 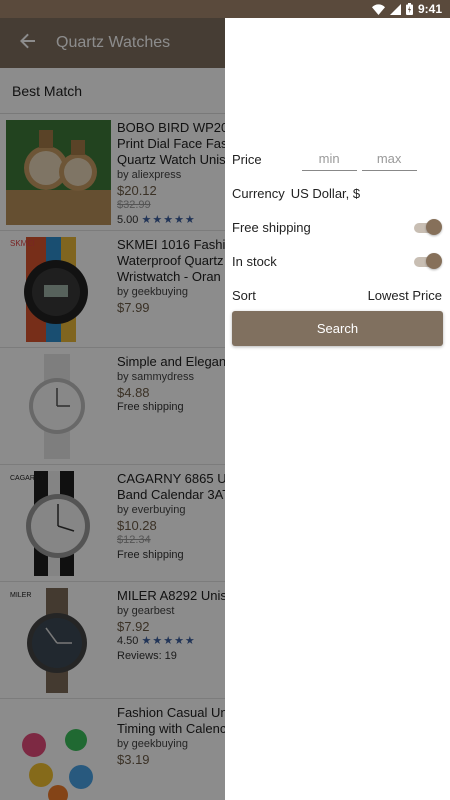 I want to click on status-icons: 9:41, so click(x=406, y=9).